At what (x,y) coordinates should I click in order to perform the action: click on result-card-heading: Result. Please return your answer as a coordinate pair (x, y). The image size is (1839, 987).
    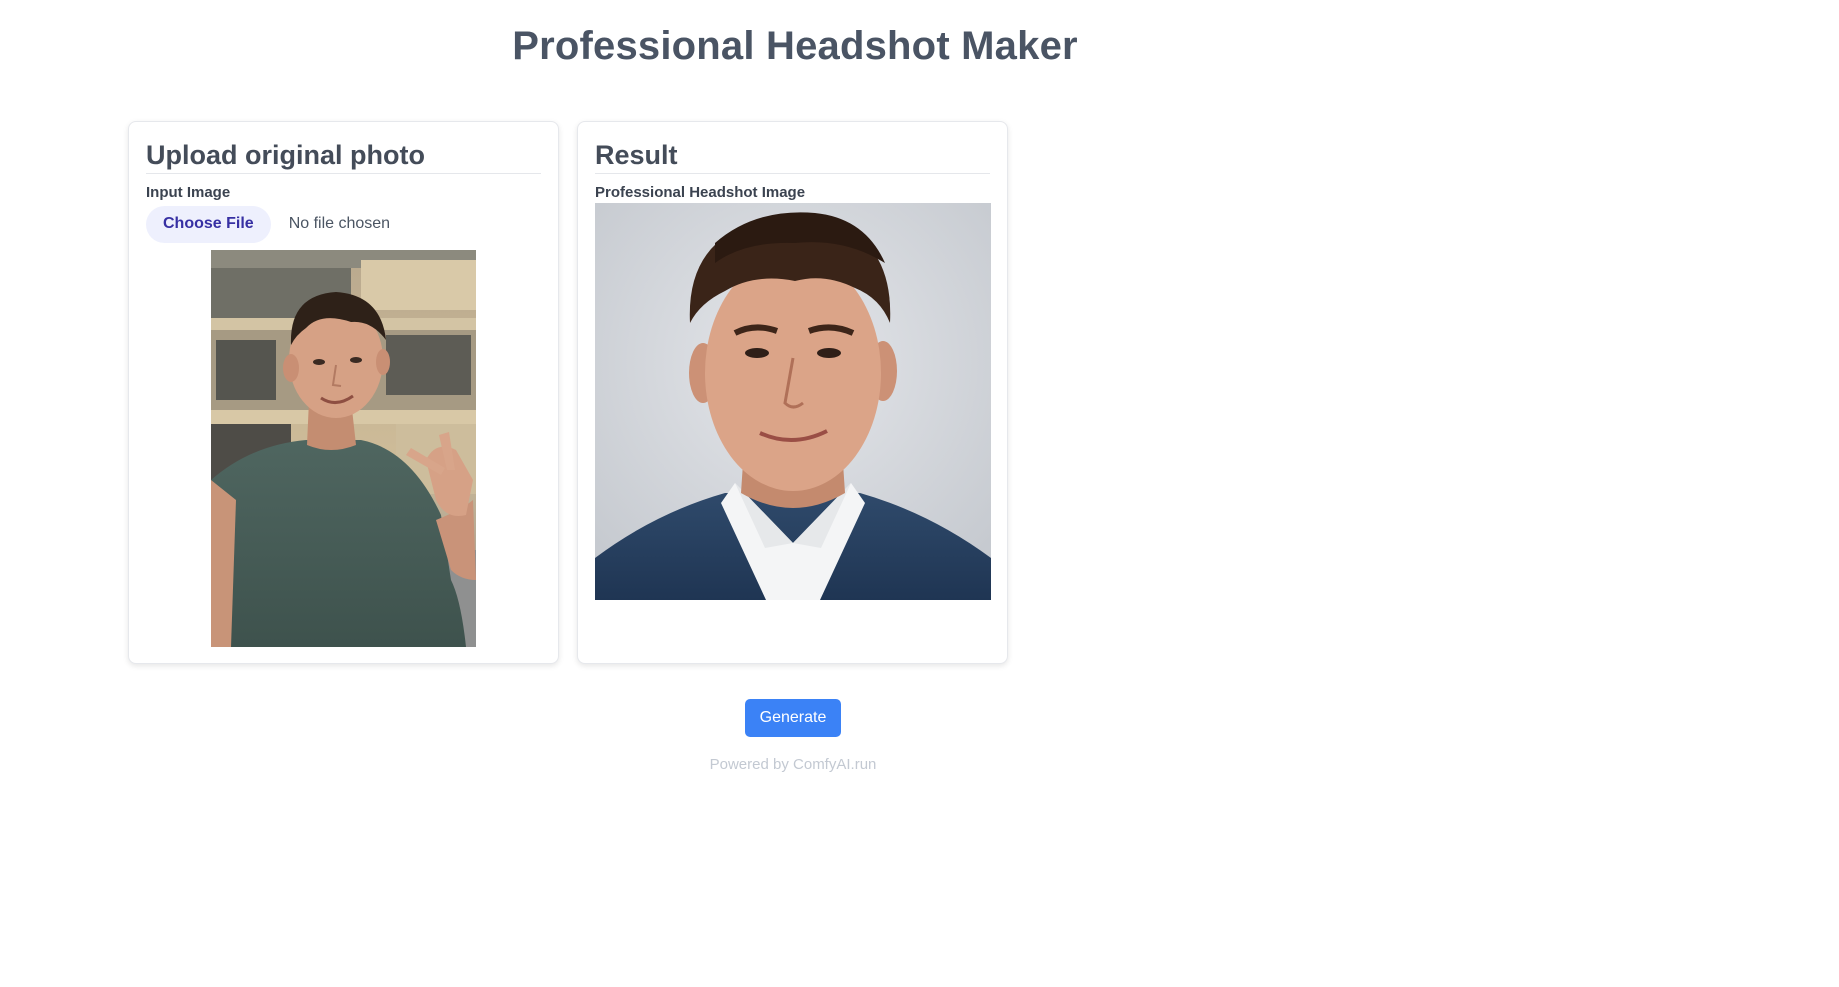
    Looking at the image, I should click on (792, 157).